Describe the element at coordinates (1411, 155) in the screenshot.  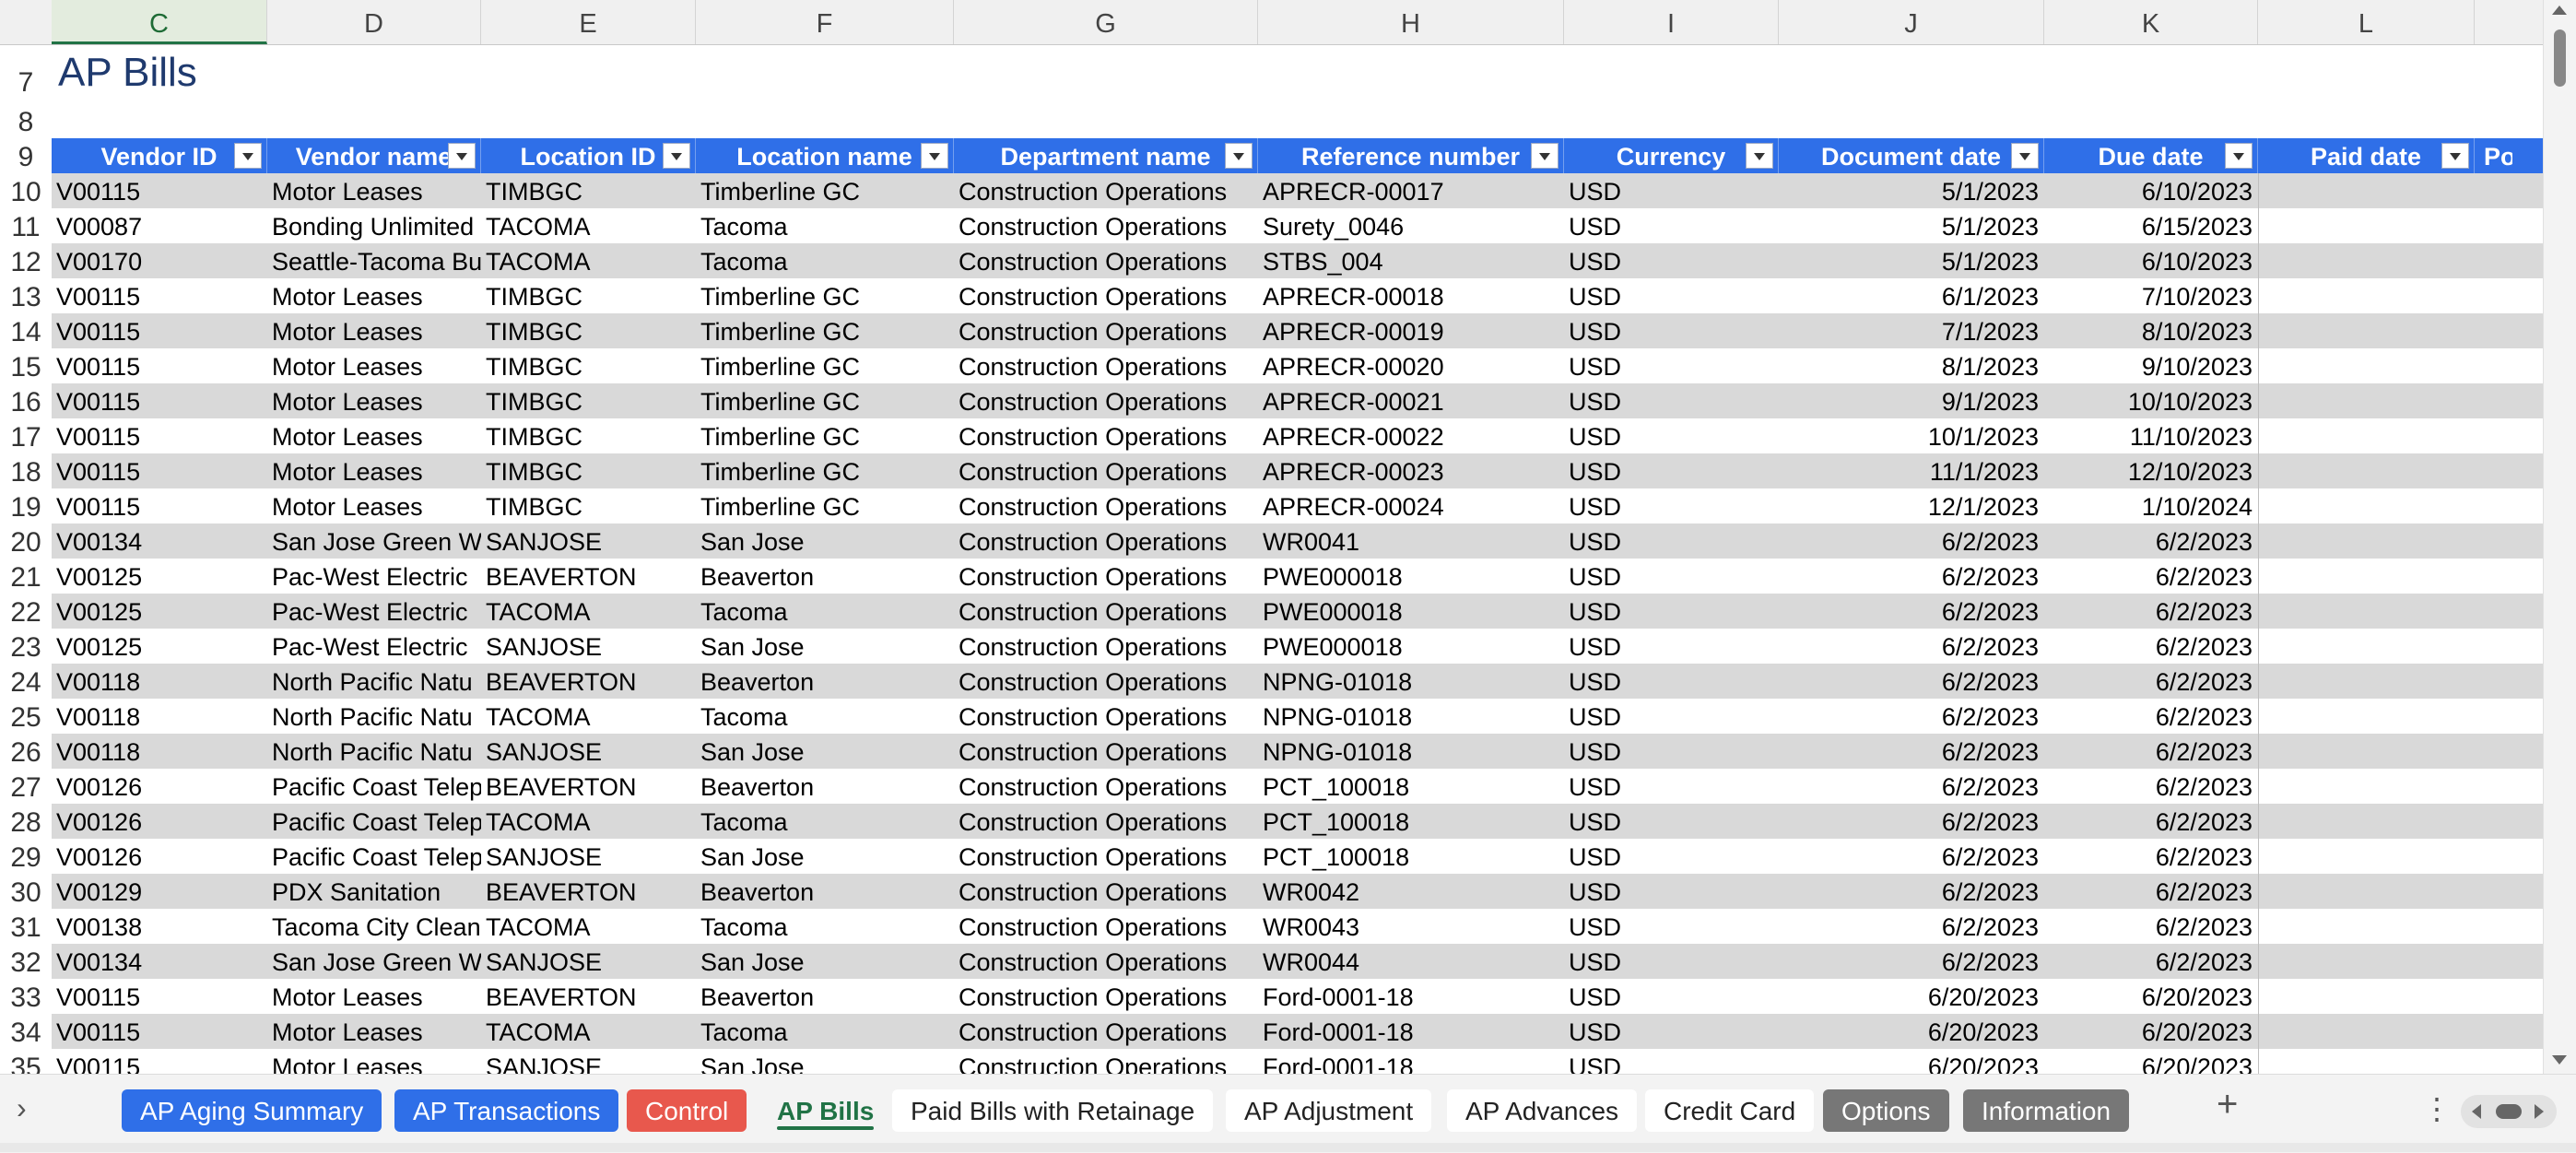
I see `column-header-cell: Reference number` at that location.